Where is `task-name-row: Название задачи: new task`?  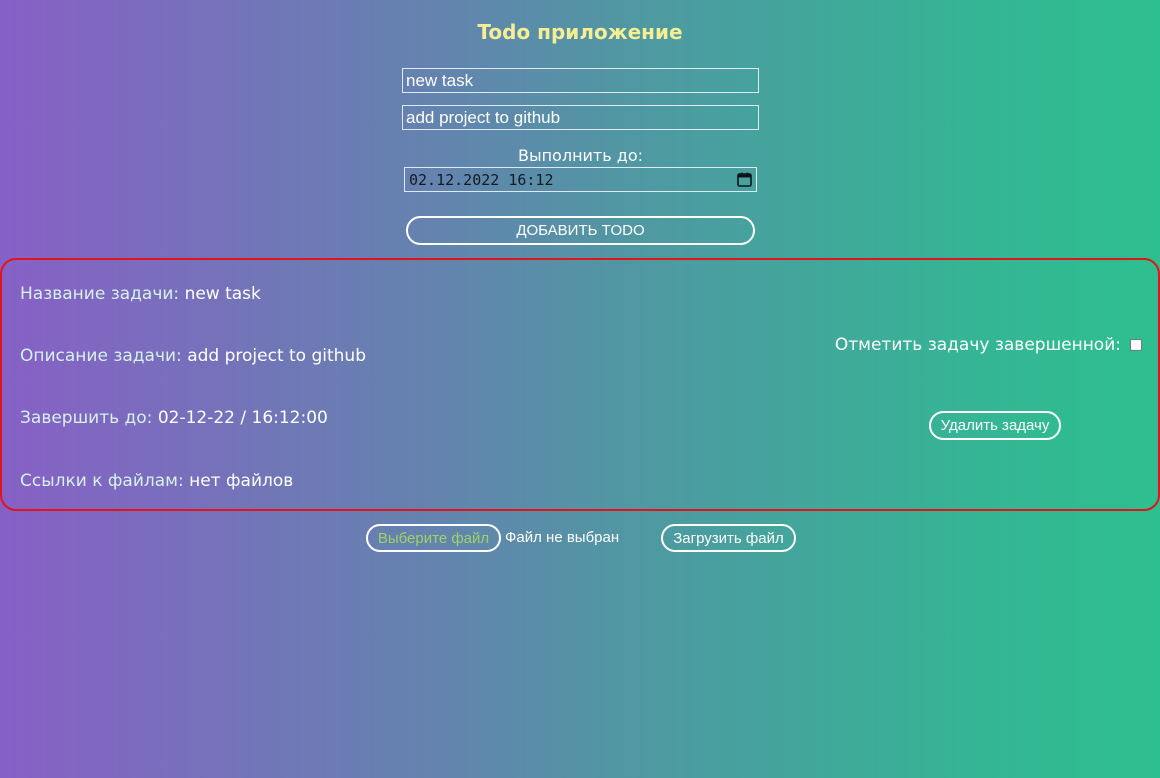 task-name-row: Название задачи: new task is located at coordinates (140, 294).